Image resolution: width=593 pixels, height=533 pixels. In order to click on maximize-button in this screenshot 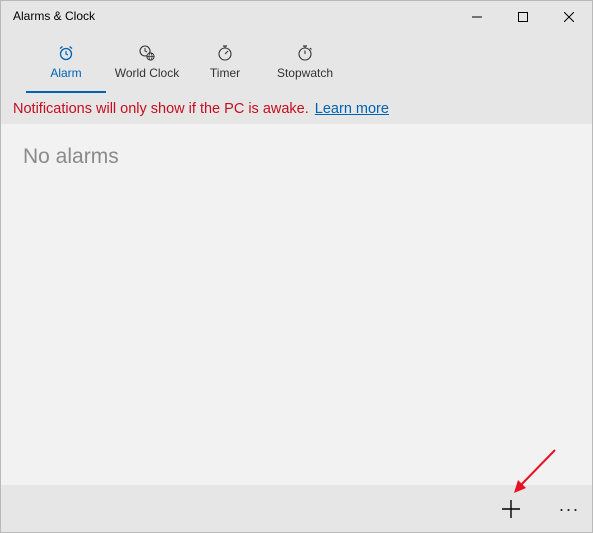, I will do `click(523, 17)`.